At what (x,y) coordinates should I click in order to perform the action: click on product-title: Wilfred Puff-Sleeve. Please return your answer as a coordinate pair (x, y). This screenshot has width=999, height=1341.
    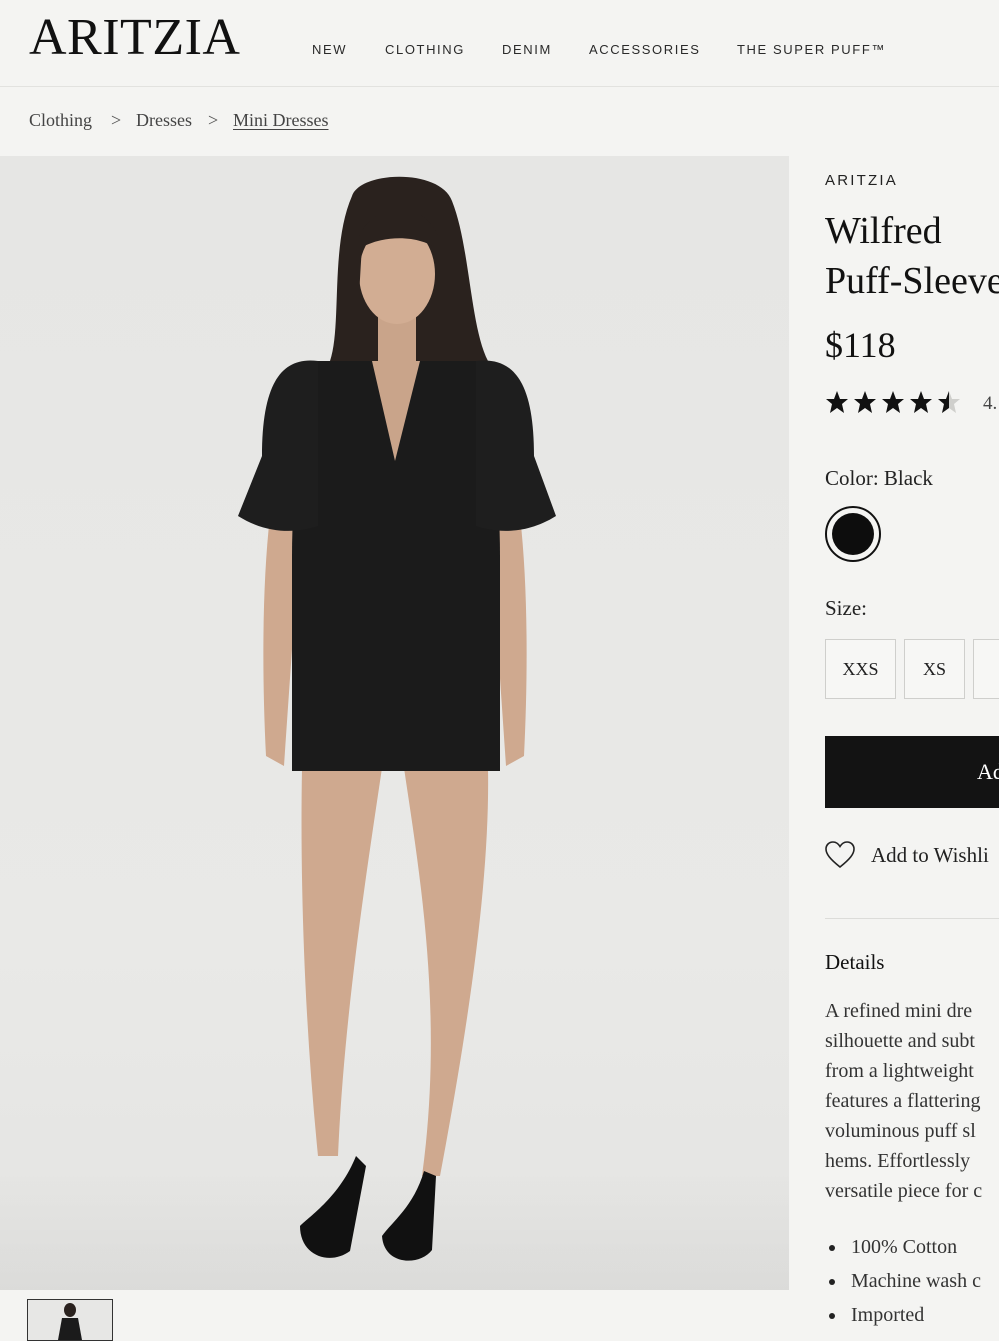
    Looking at the image, I should click on (912, 256).